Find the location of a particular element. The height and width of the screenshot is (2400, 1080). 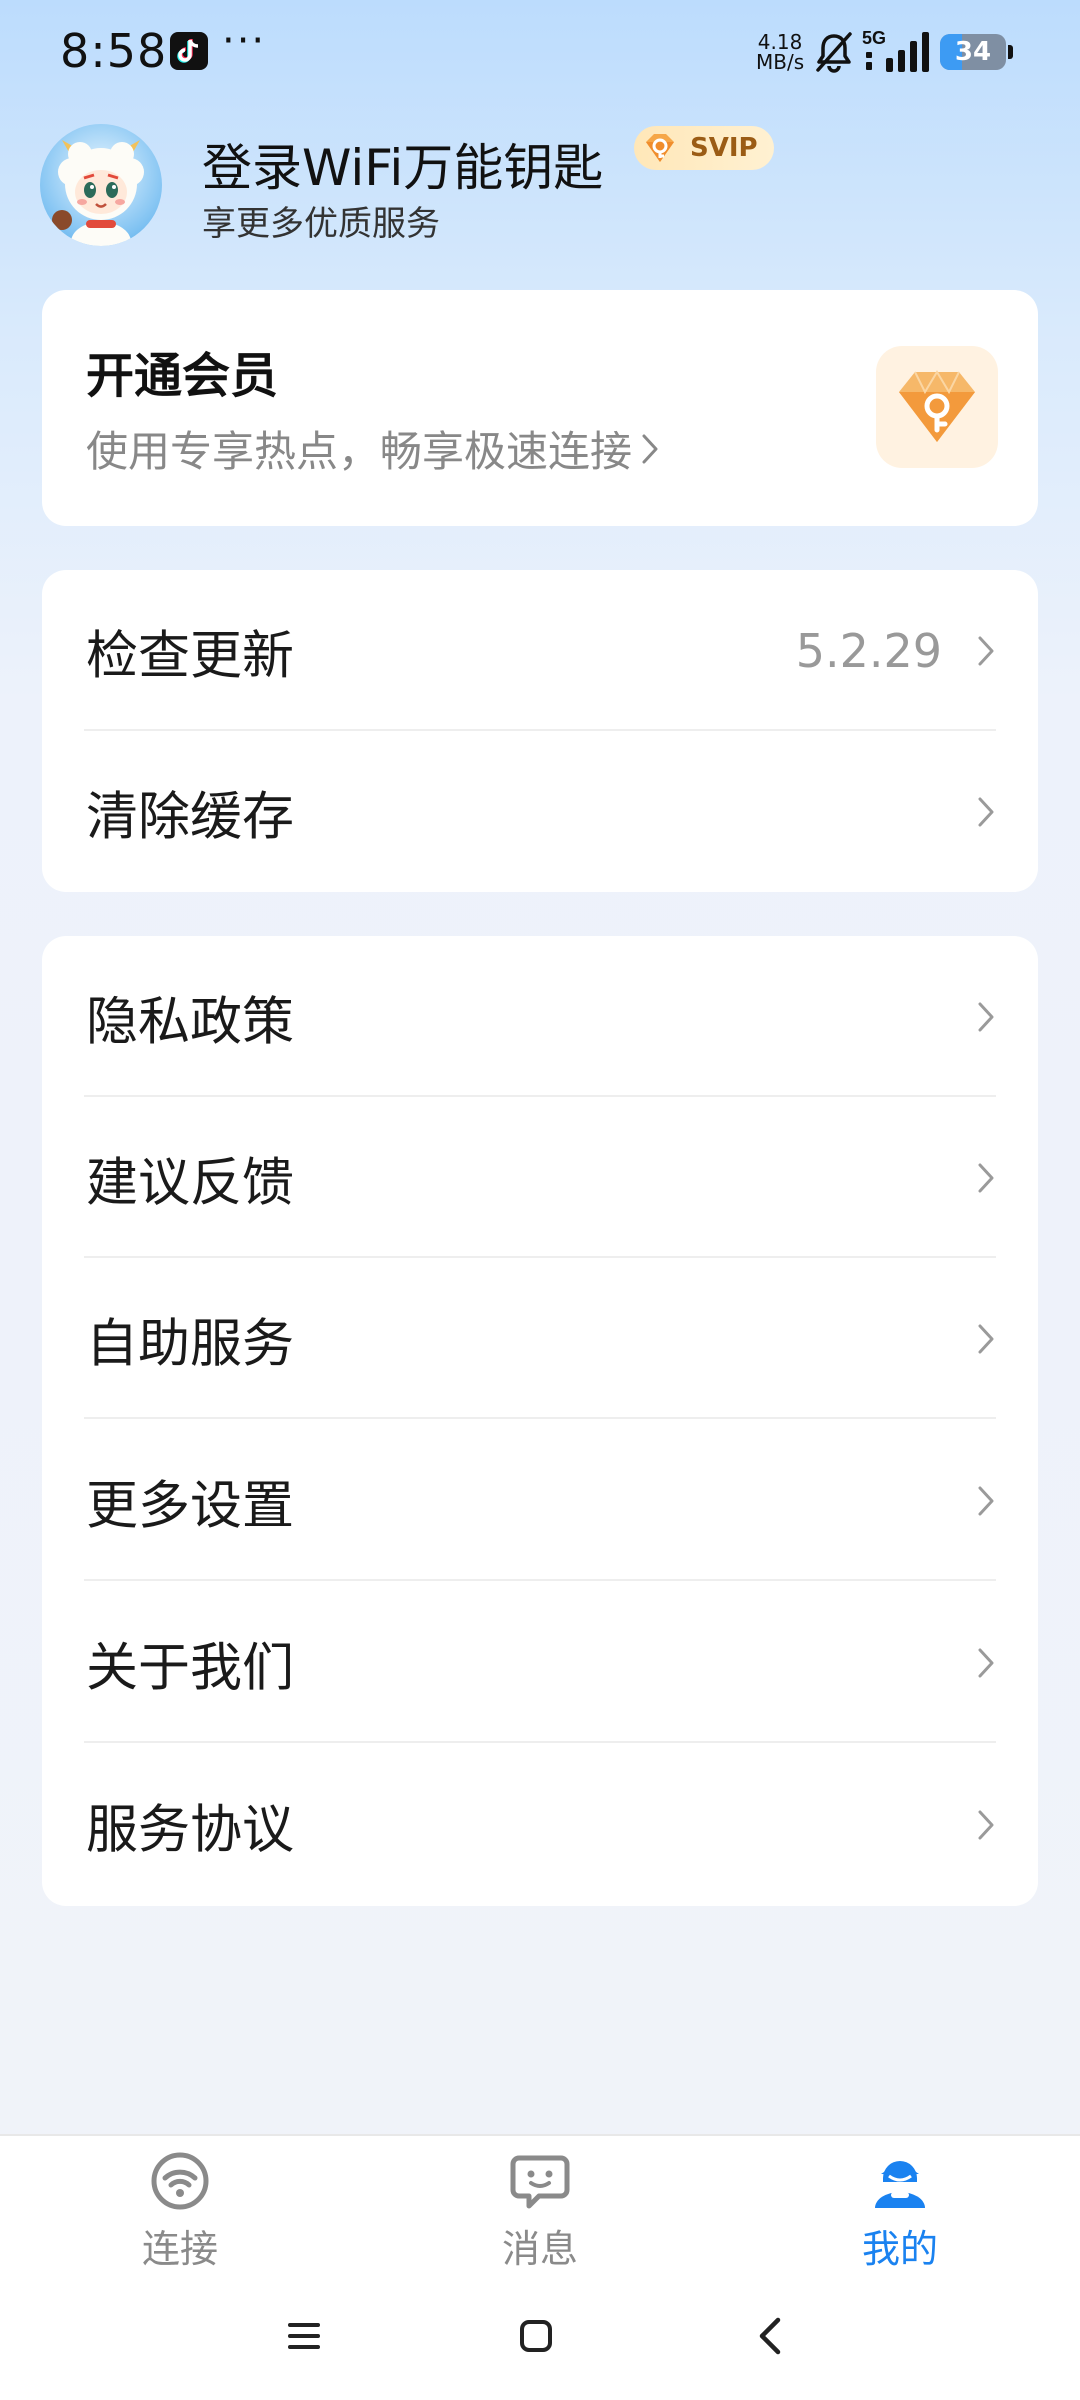

menu-item-label: 清除缓存 is located at coordinates (190, 817).